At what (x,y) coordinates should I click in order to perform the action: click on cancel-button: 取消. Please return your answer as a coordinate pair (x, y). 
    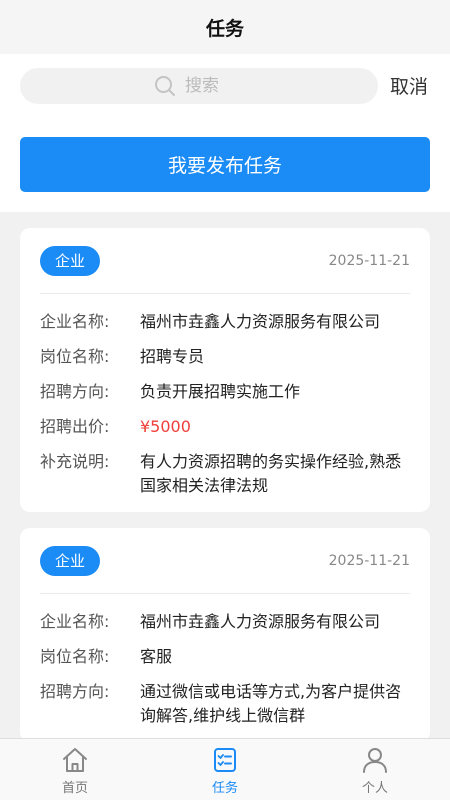
    Looking at the image, I should click on (409, 85).